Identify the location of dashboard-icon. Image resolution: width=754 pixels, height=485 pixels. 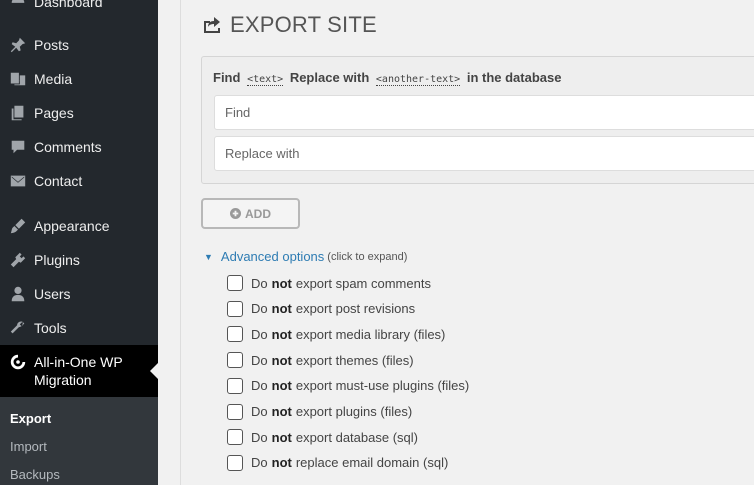
(17, 5).